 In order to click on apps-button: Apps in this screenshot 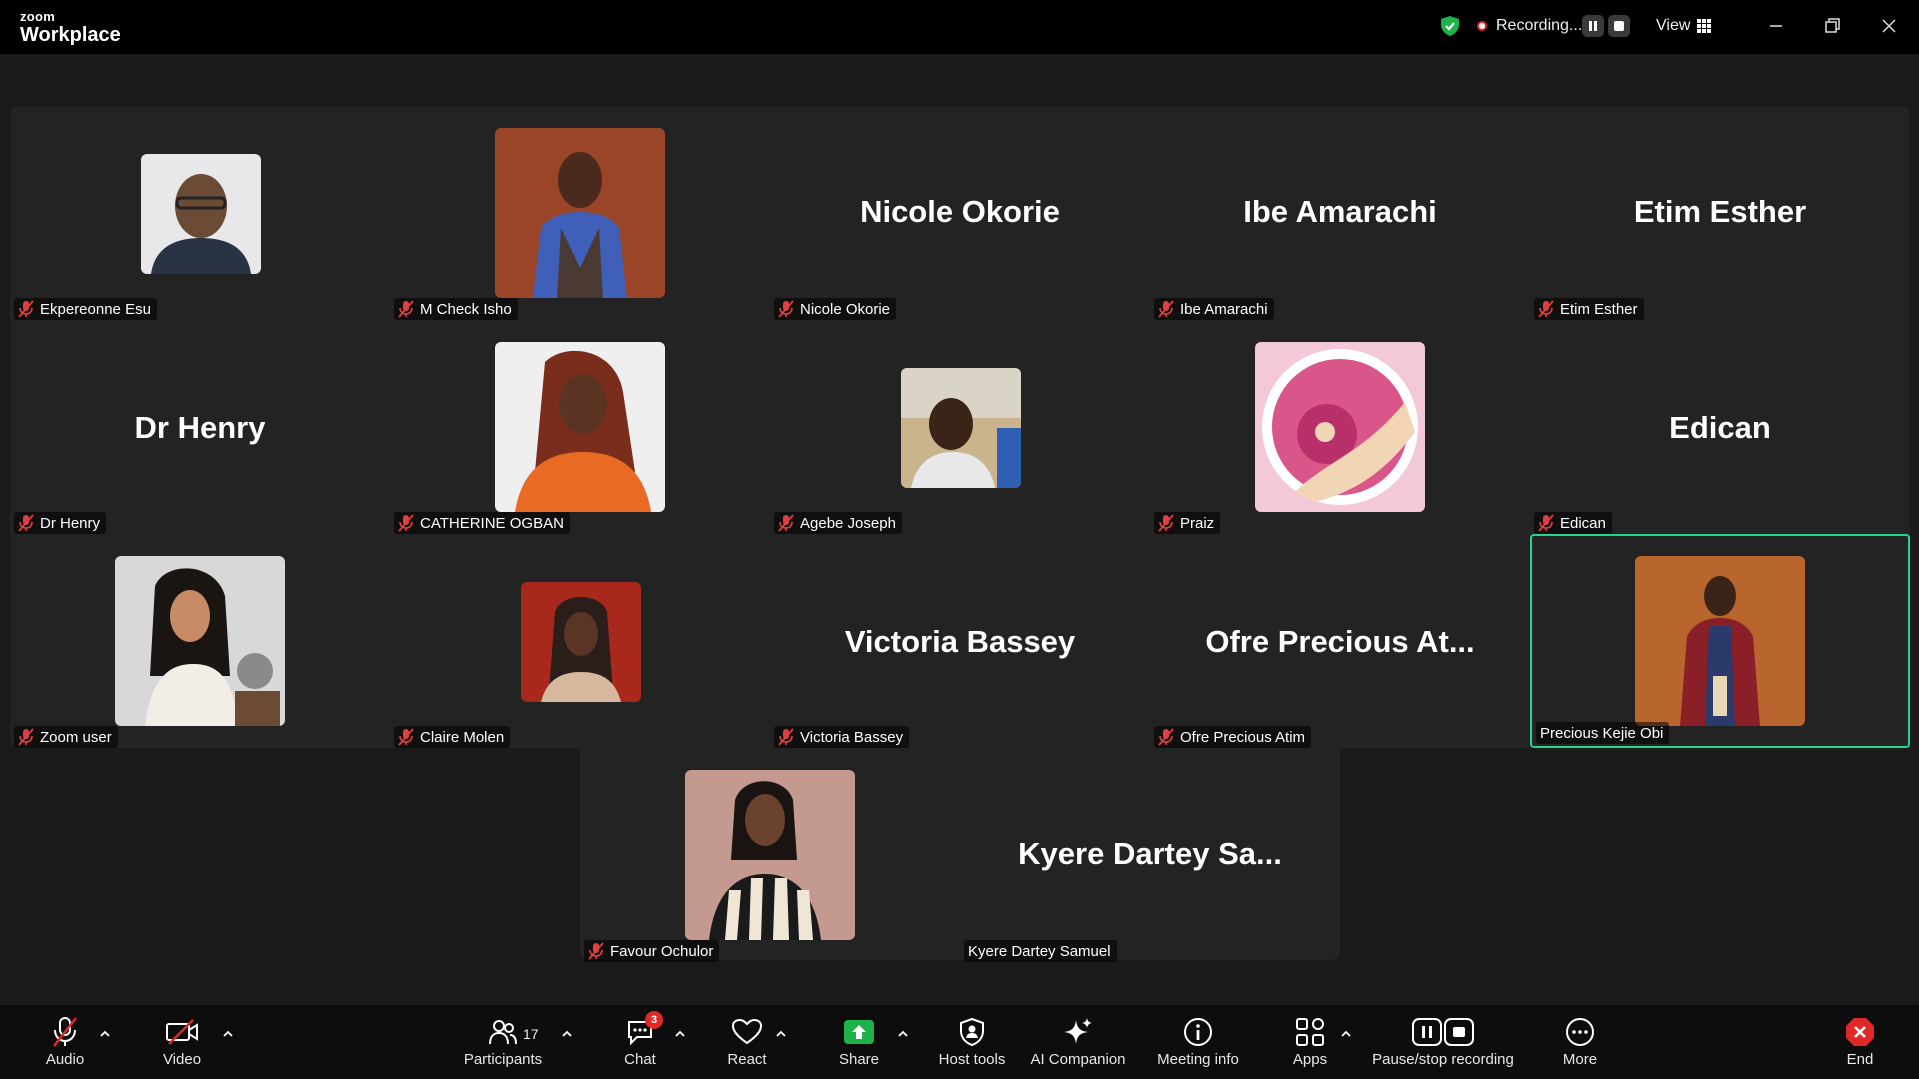, I will do `click(1310, 1045)`.